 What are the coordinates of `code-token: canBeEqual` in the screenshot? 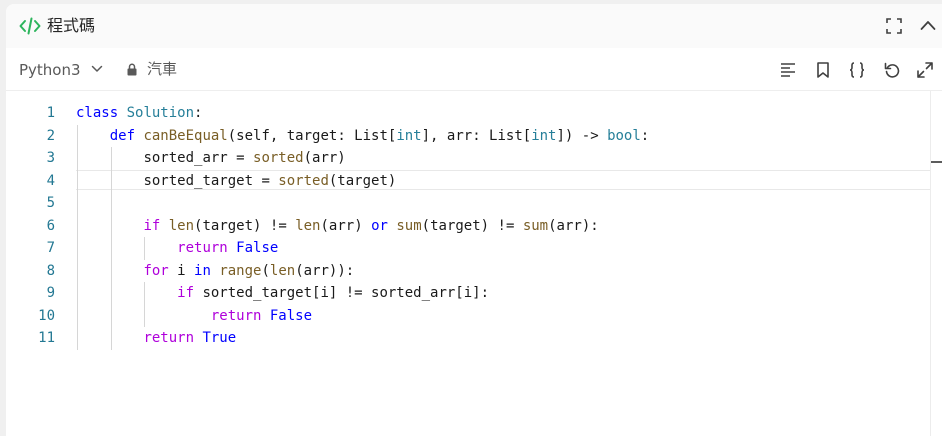 It's located at (185, 135).